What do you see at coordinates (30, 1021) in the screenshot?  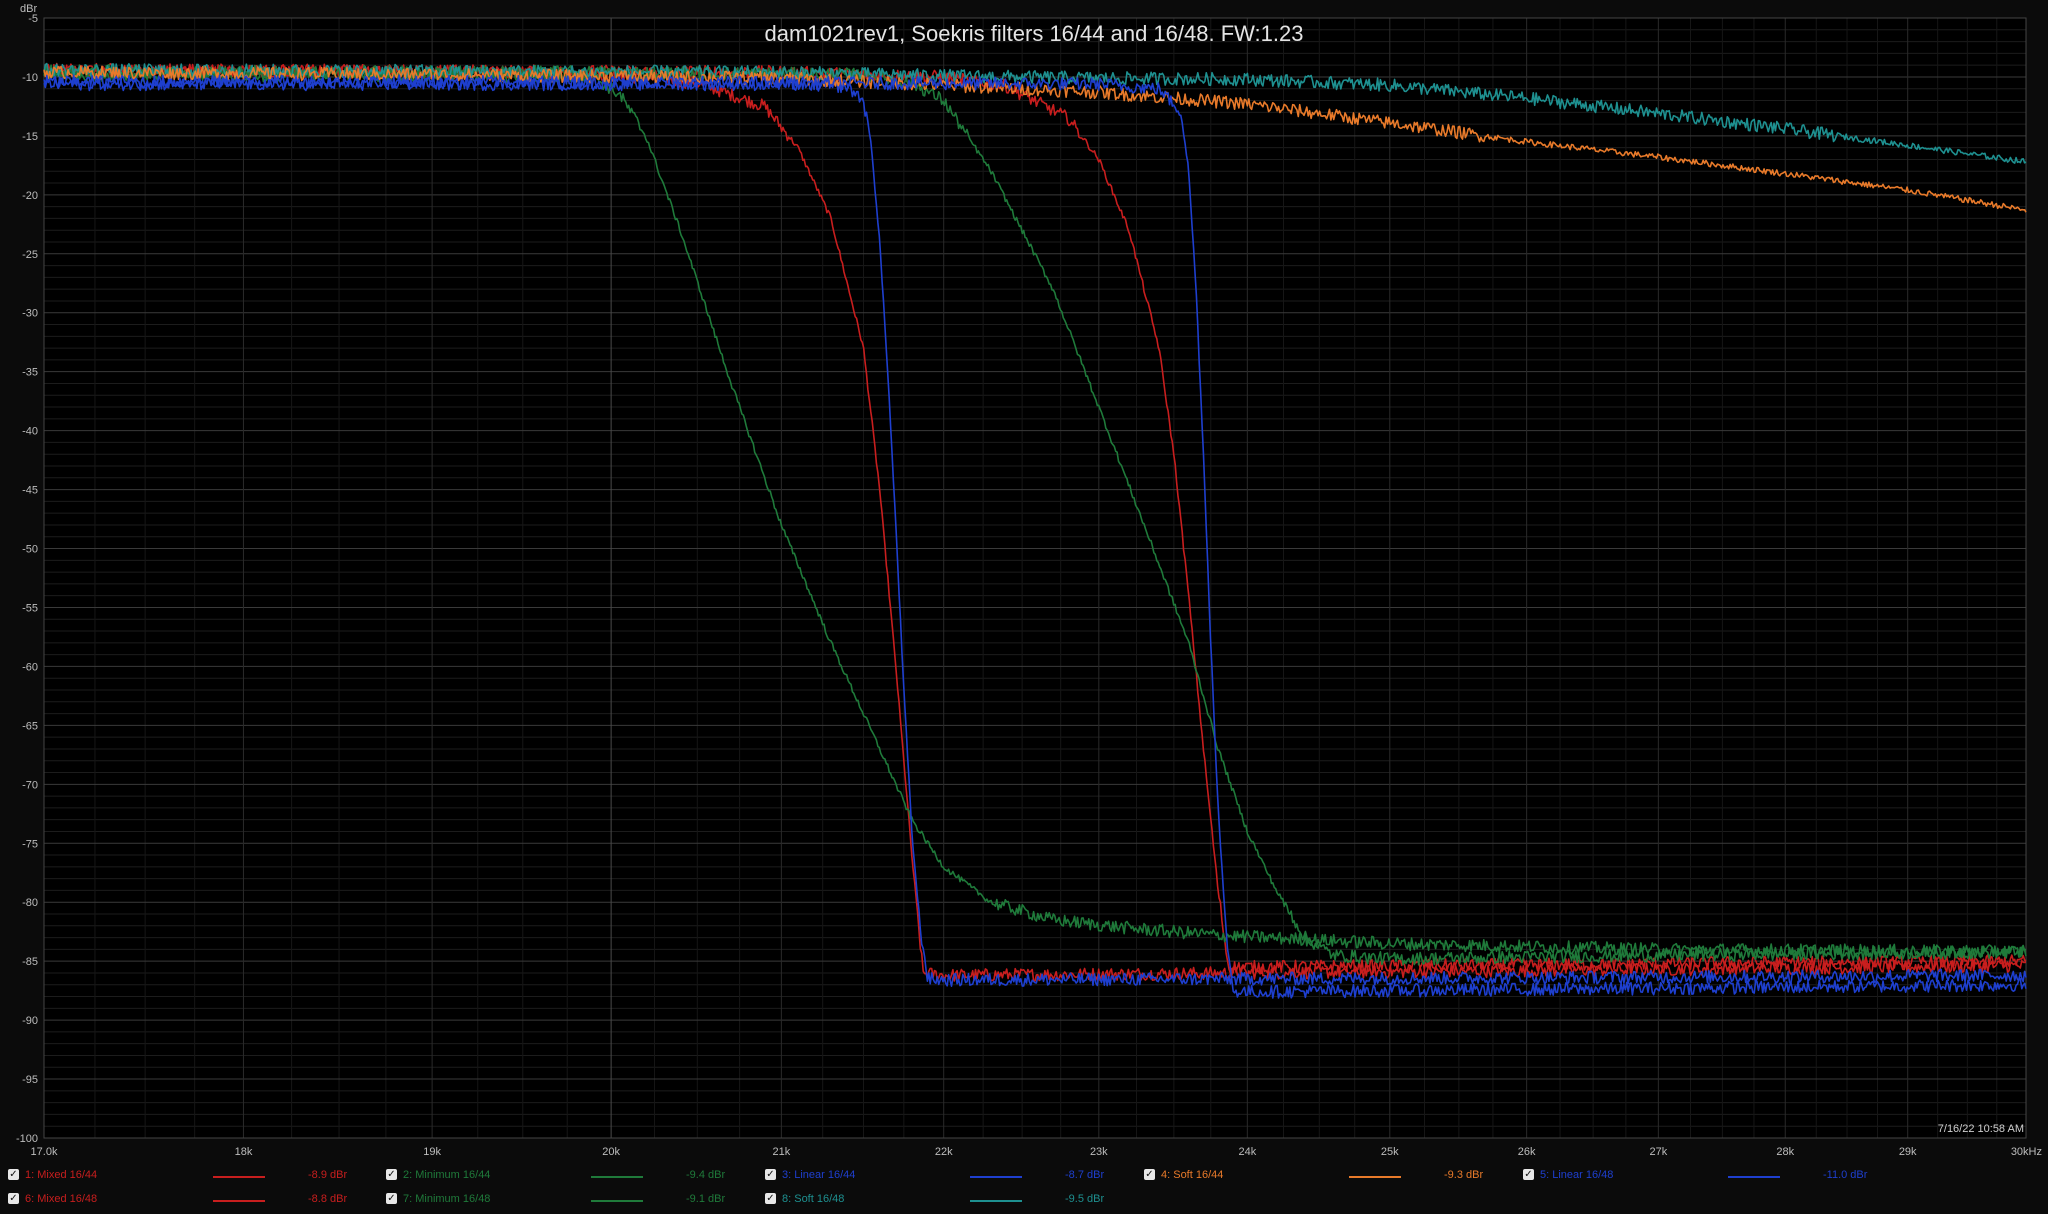 I see `y-tick-label: -90` at bounding box center [30, 1021].